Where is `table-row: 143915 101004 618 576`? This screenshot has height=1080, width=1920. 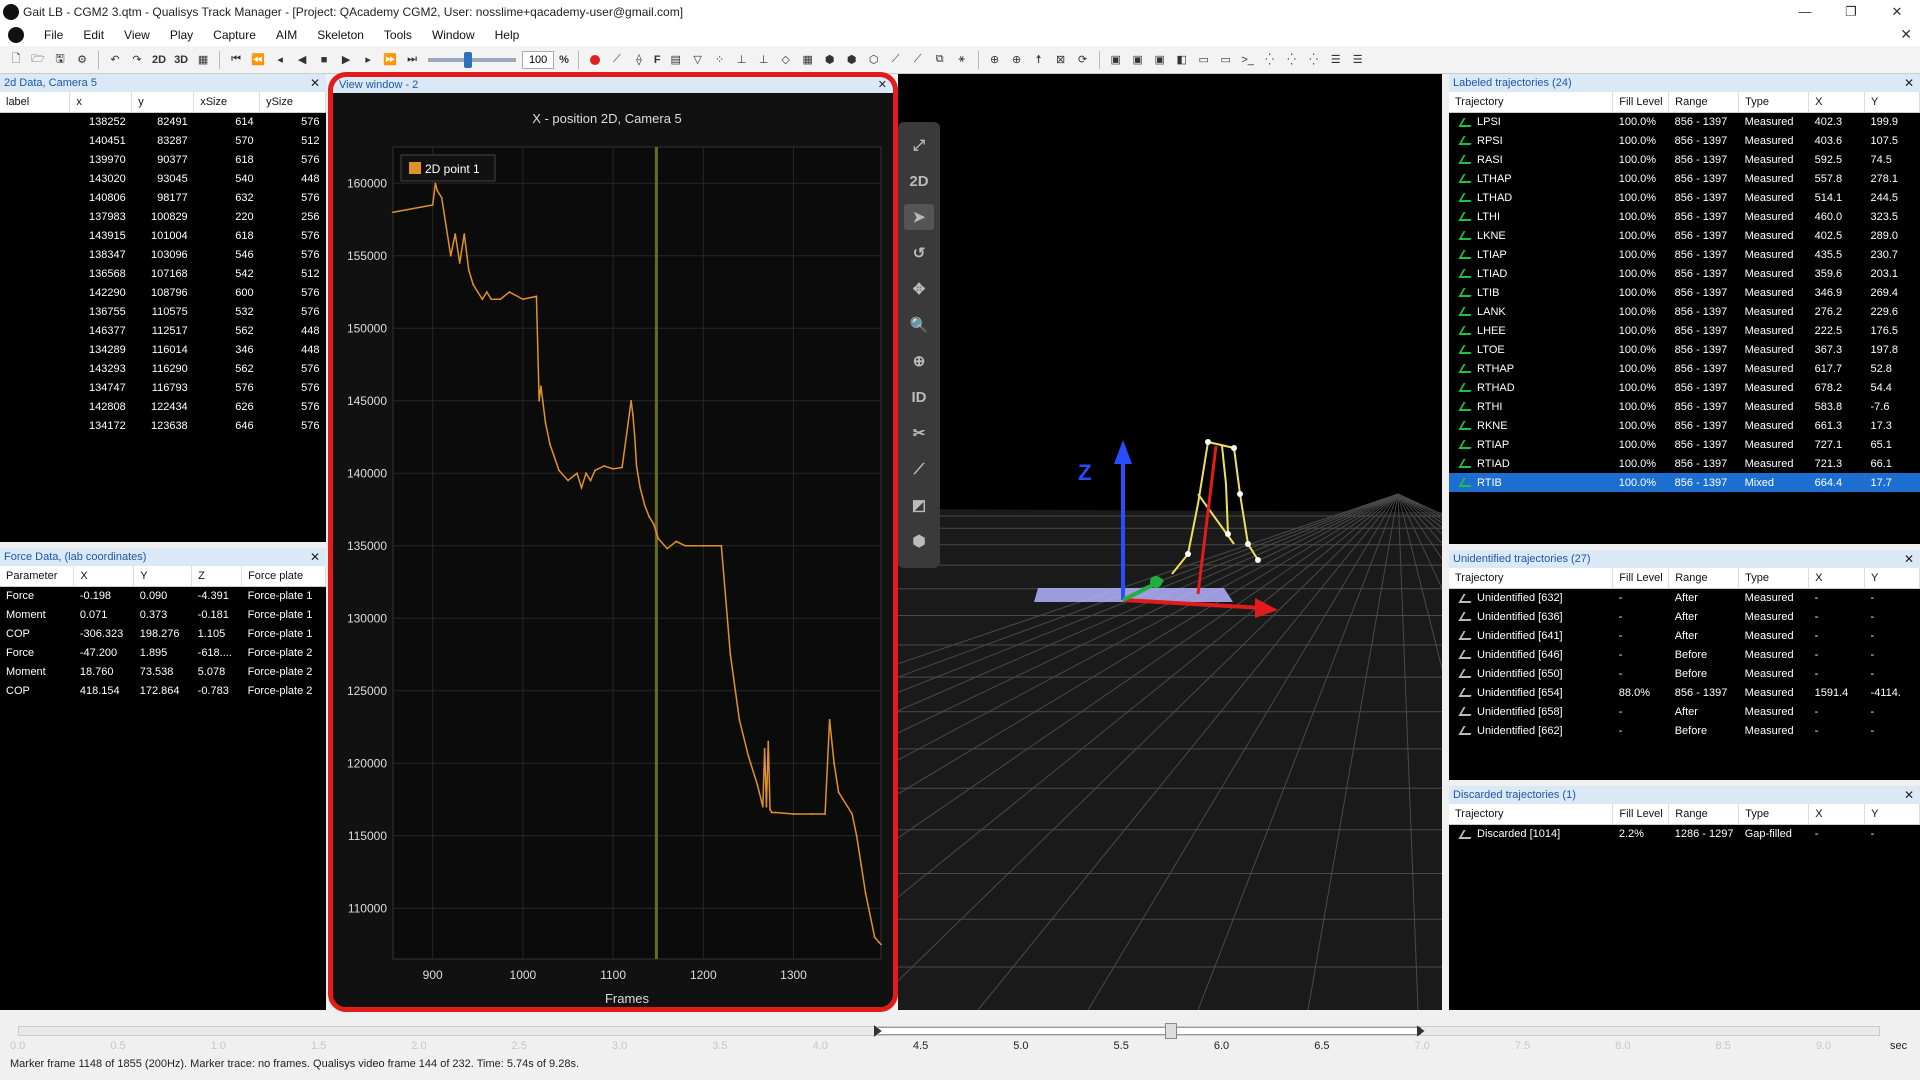
table-row: 143915 101004 618 576 is located at coordinates (163, 235).